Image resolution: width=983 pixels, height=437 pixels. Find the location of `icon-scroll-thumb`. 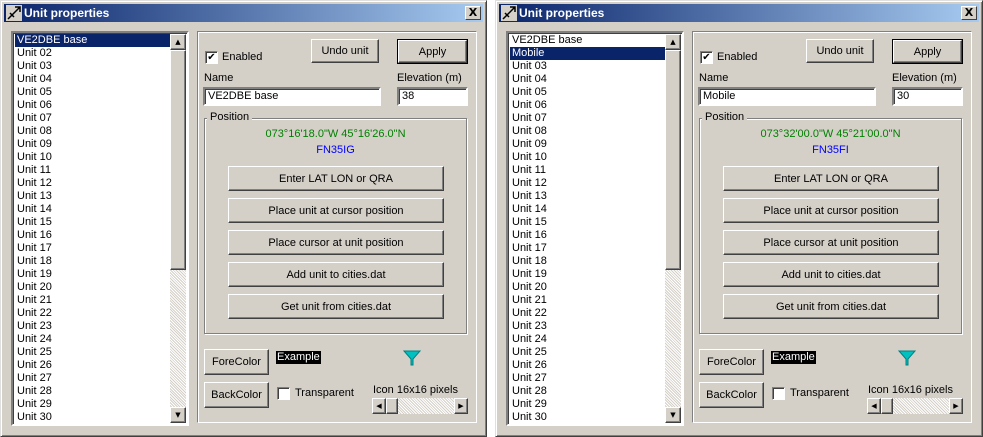

icon-scroll-thumb is located at coordinates (392, 406).